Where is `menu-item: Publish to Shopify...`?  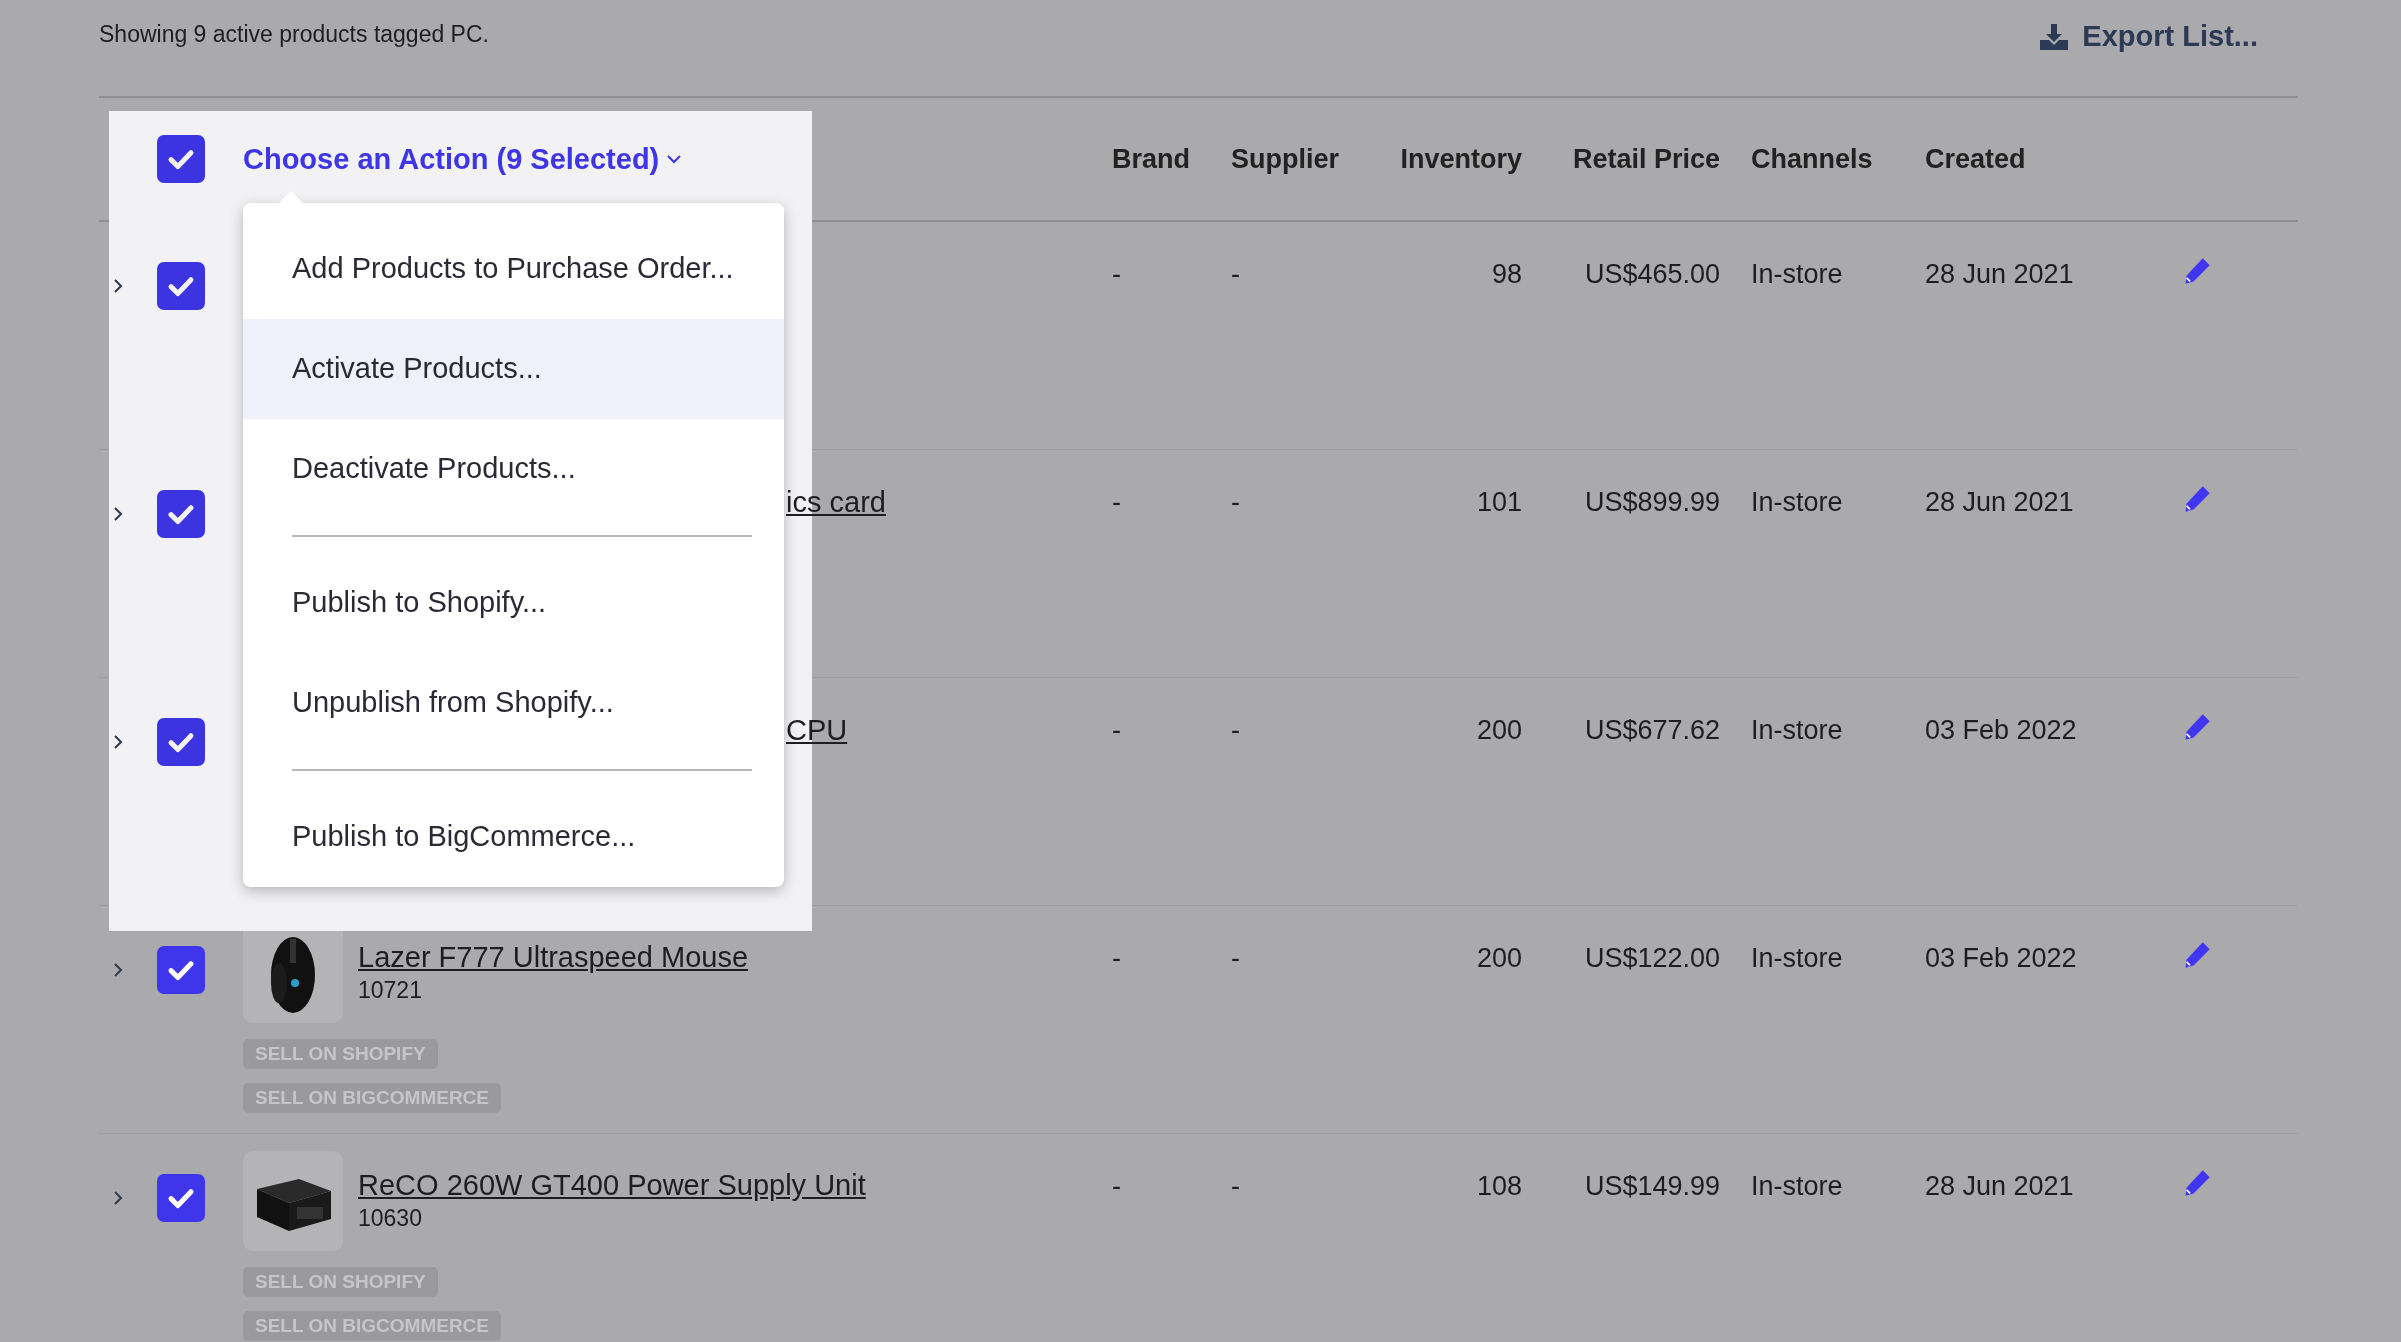 menu-item: Publish to Shopify... is located at coordinates (513, 602).